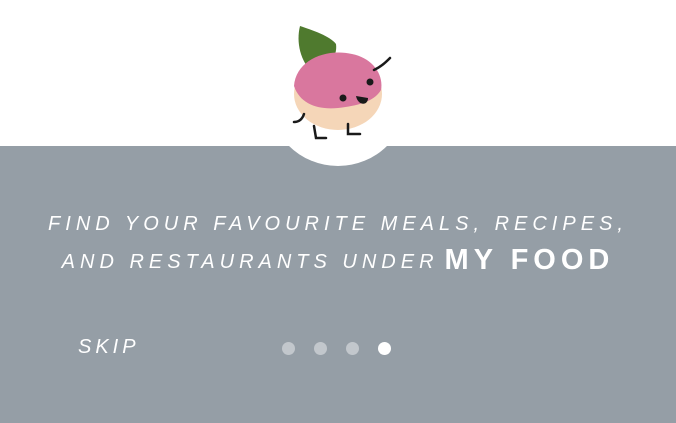 This screenshot has height=423, width=676. I want to click on turnip-mascot-icon, so click(342, 83).